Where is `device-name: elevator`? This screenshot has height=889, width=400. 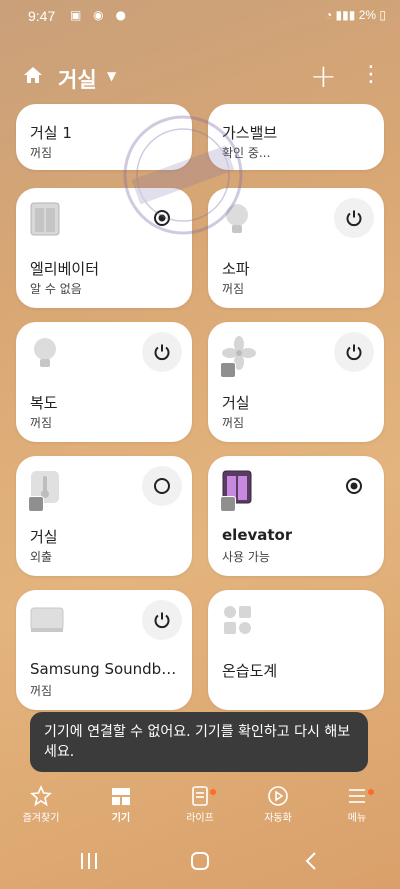 device-name: elevator is located at coordinates (257, 535).